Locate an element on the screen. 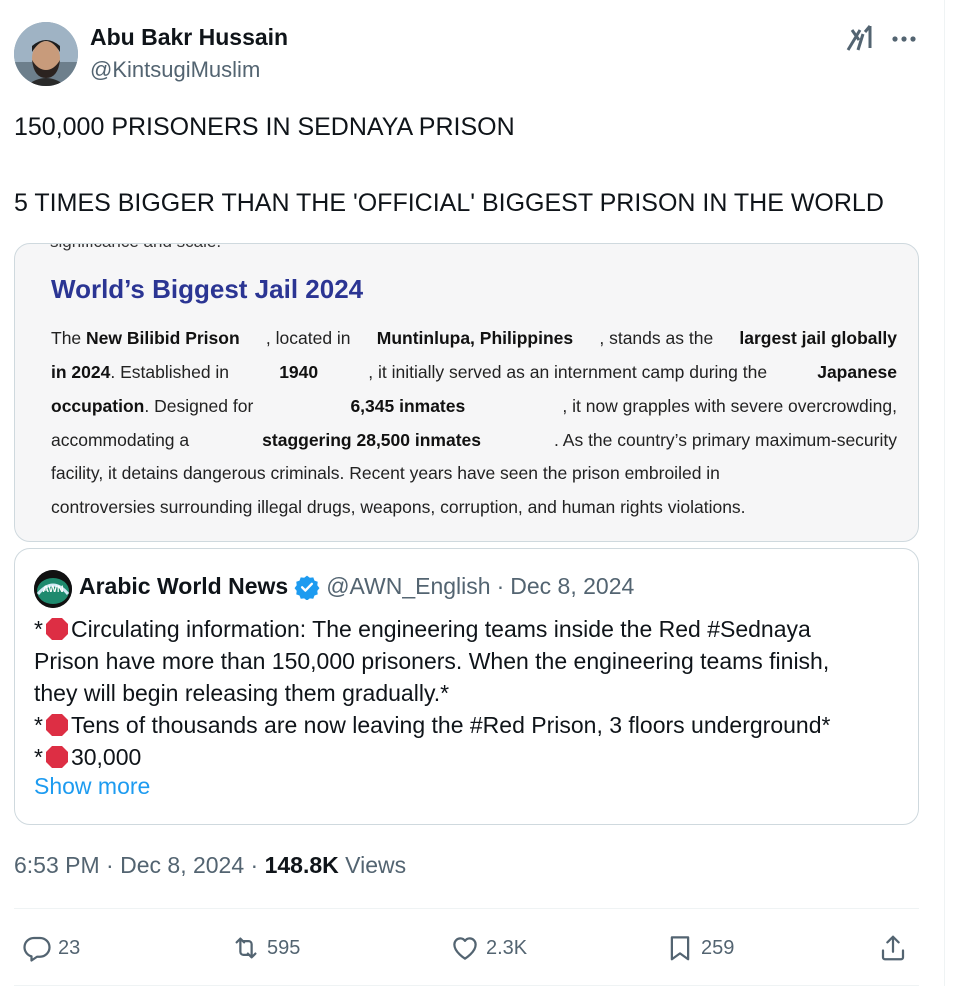 The width and height of the screenshot is (954, 986). repost-count: 595 is located at coordinates (284, 947).